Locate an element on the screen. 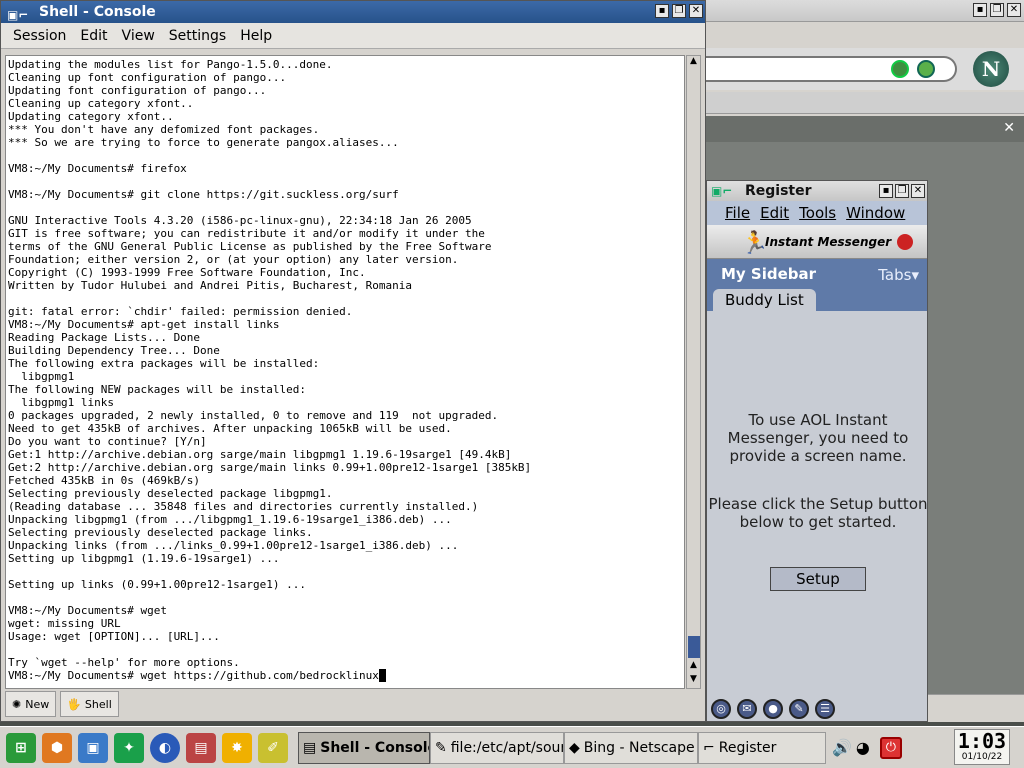 The width and height of the screenshot is (1024, 768). tab-buddy-list: Buddy List is located at coordinates (764, 300).